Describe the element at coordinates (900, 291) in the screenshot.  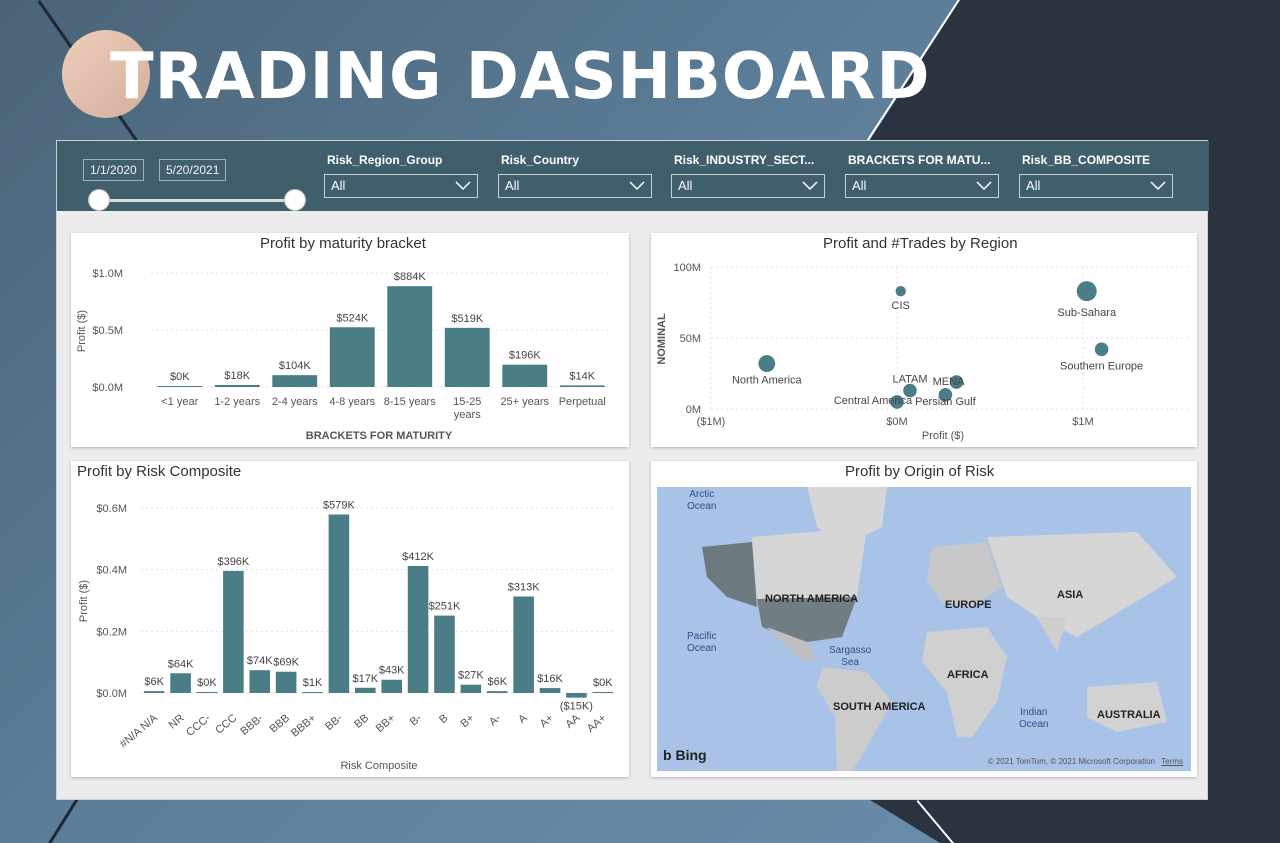
I see `scatter-point` at that location.